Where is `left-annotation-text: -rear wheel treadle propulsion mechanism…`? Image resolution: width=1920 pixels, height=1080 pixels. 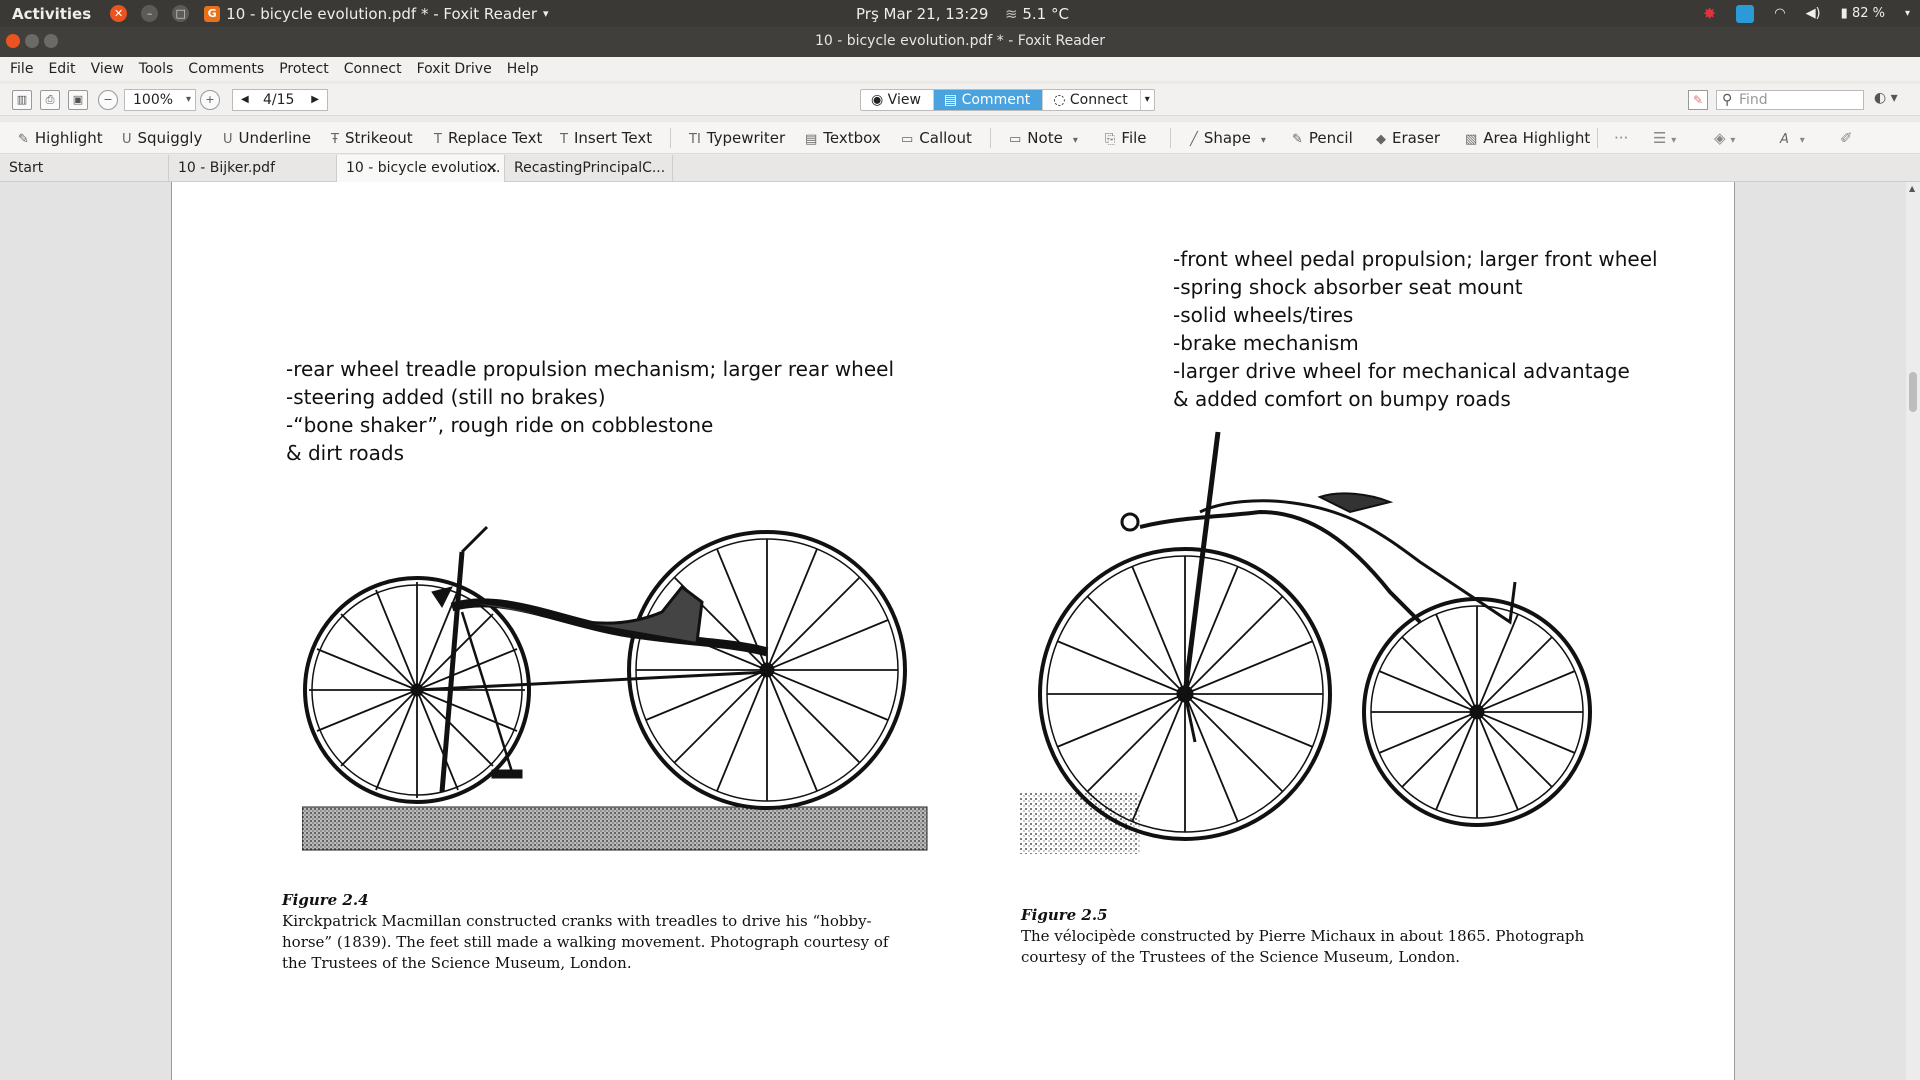
left-annotation-text: -rear wheel treadle propulsion mechanism… is located at coordinates (590, 411).